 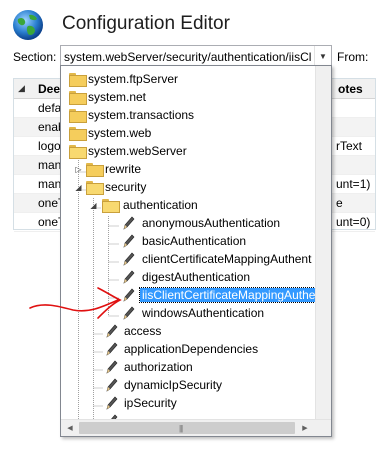 What do you see at coordinates (120, 133) in the screenshot?
I see `tree-item-label: system.web` at bounding box center [120, 133].